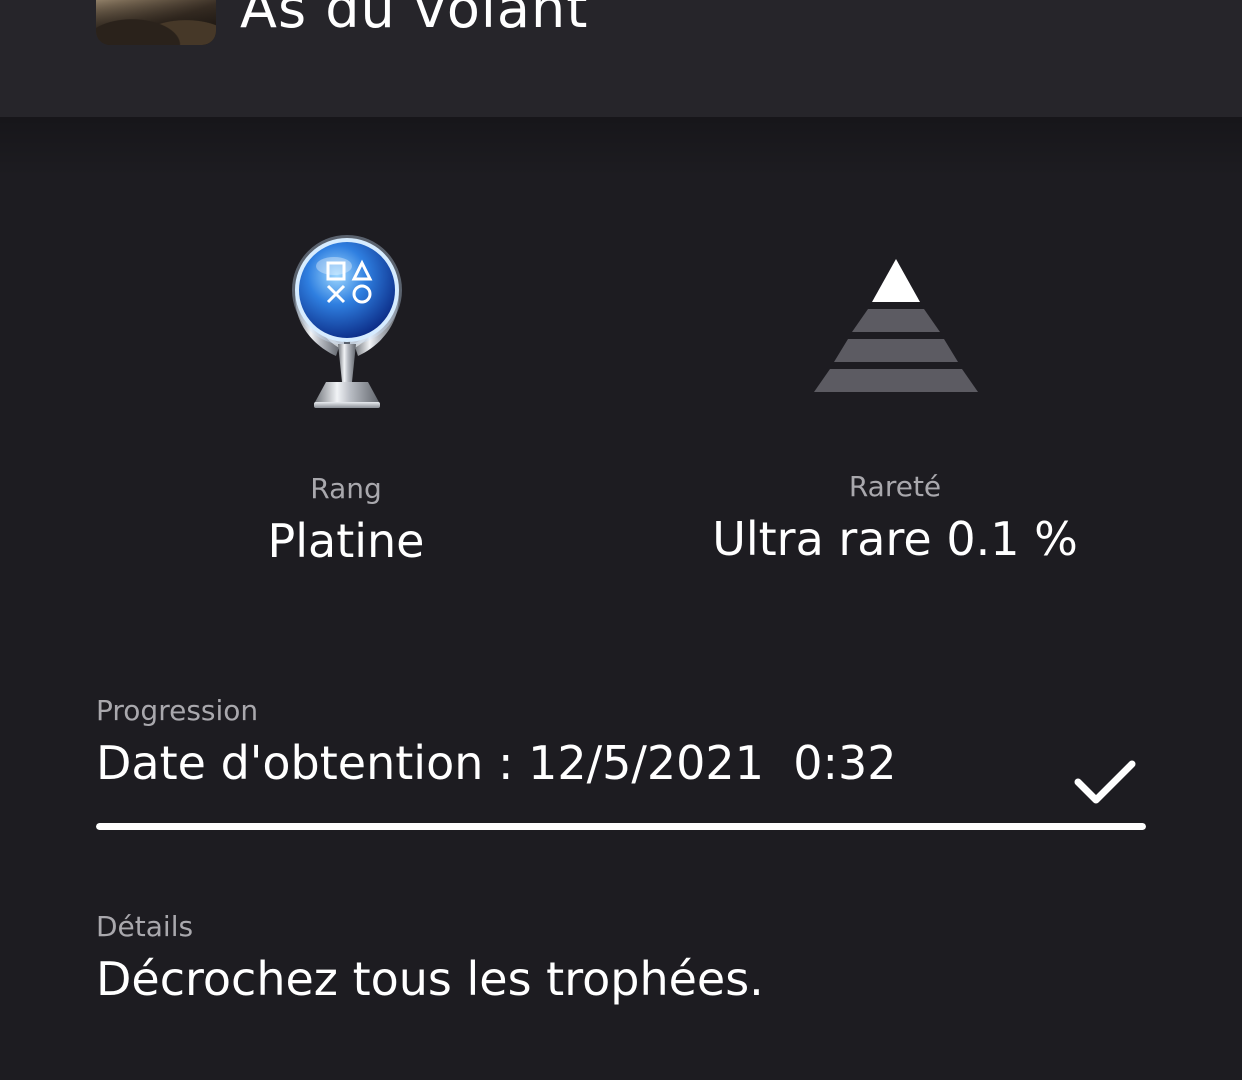 Image resolution: width=1242 pixels, height=1080 pixels. Describe the element at coordinates (156, 22) in the screenshot. I see `game-thumbnail` at that location.